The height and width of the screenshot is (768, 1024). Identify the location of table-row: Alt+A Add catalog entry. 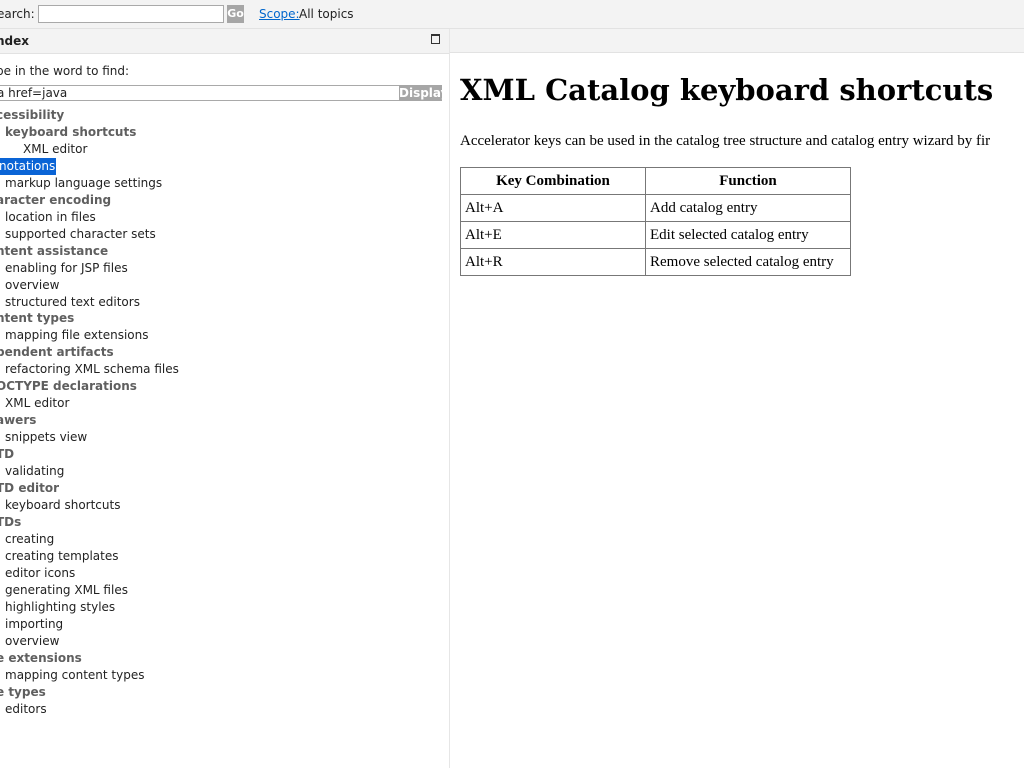
(655, 208).